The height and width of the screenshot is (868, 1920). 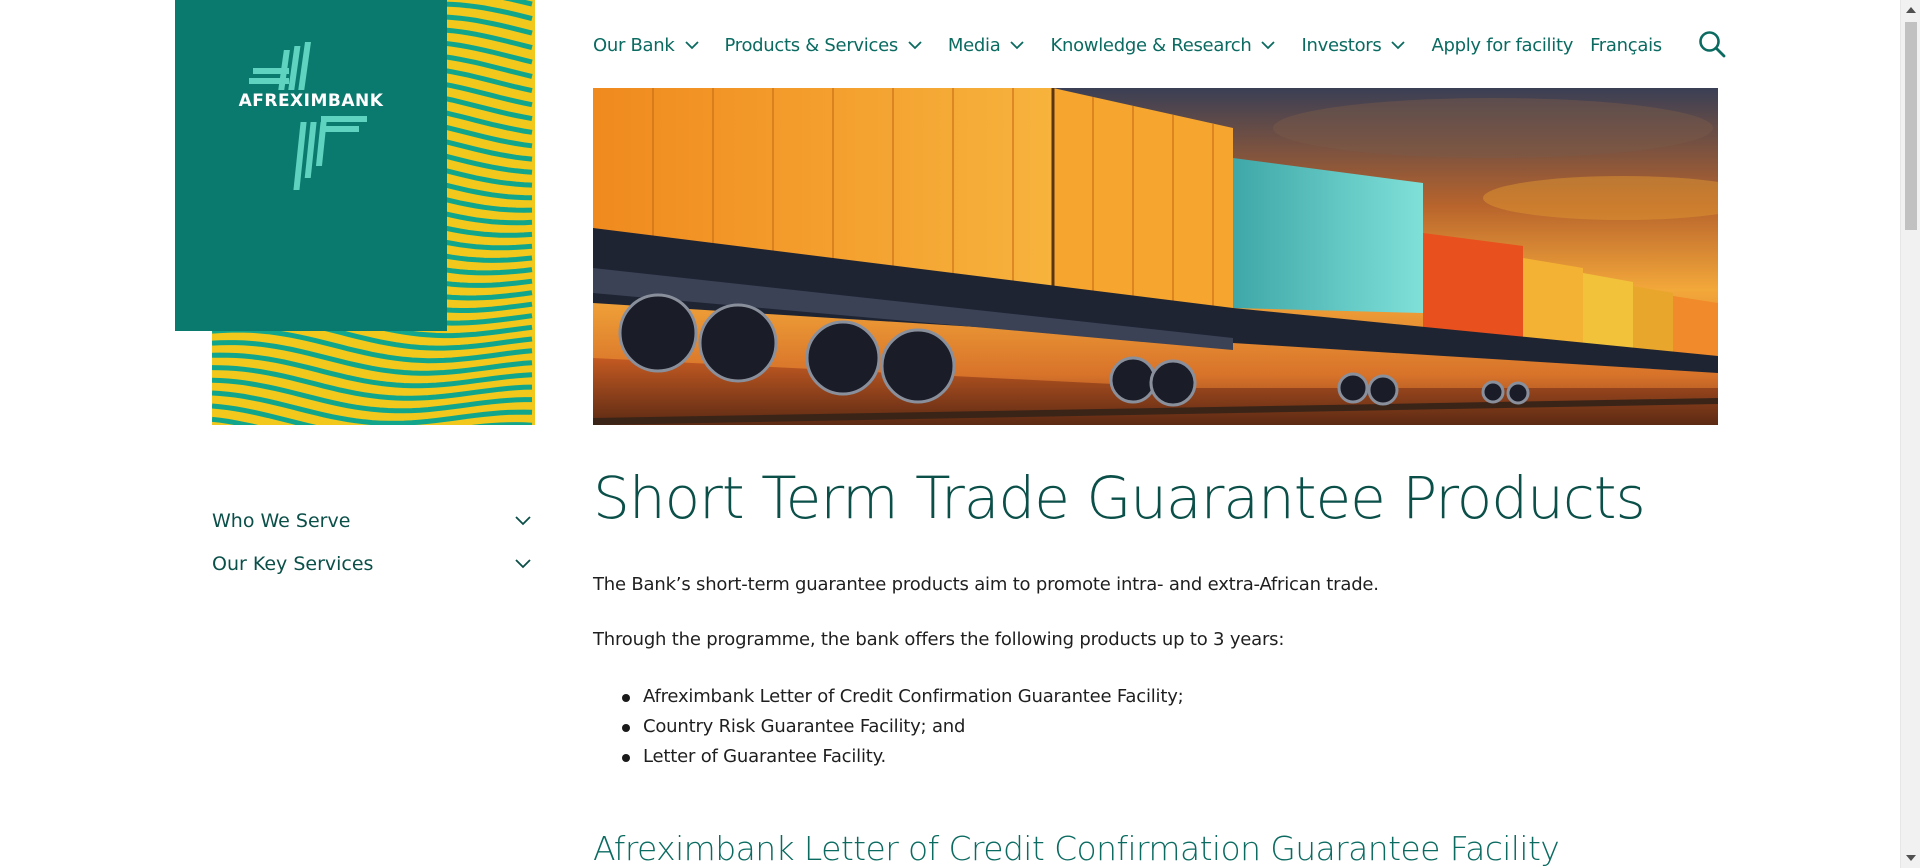 What do you see at coordinates (1910, 434) in the screenshot?
I see `vertical-scrollbar` at bounding box center [1910, 434].